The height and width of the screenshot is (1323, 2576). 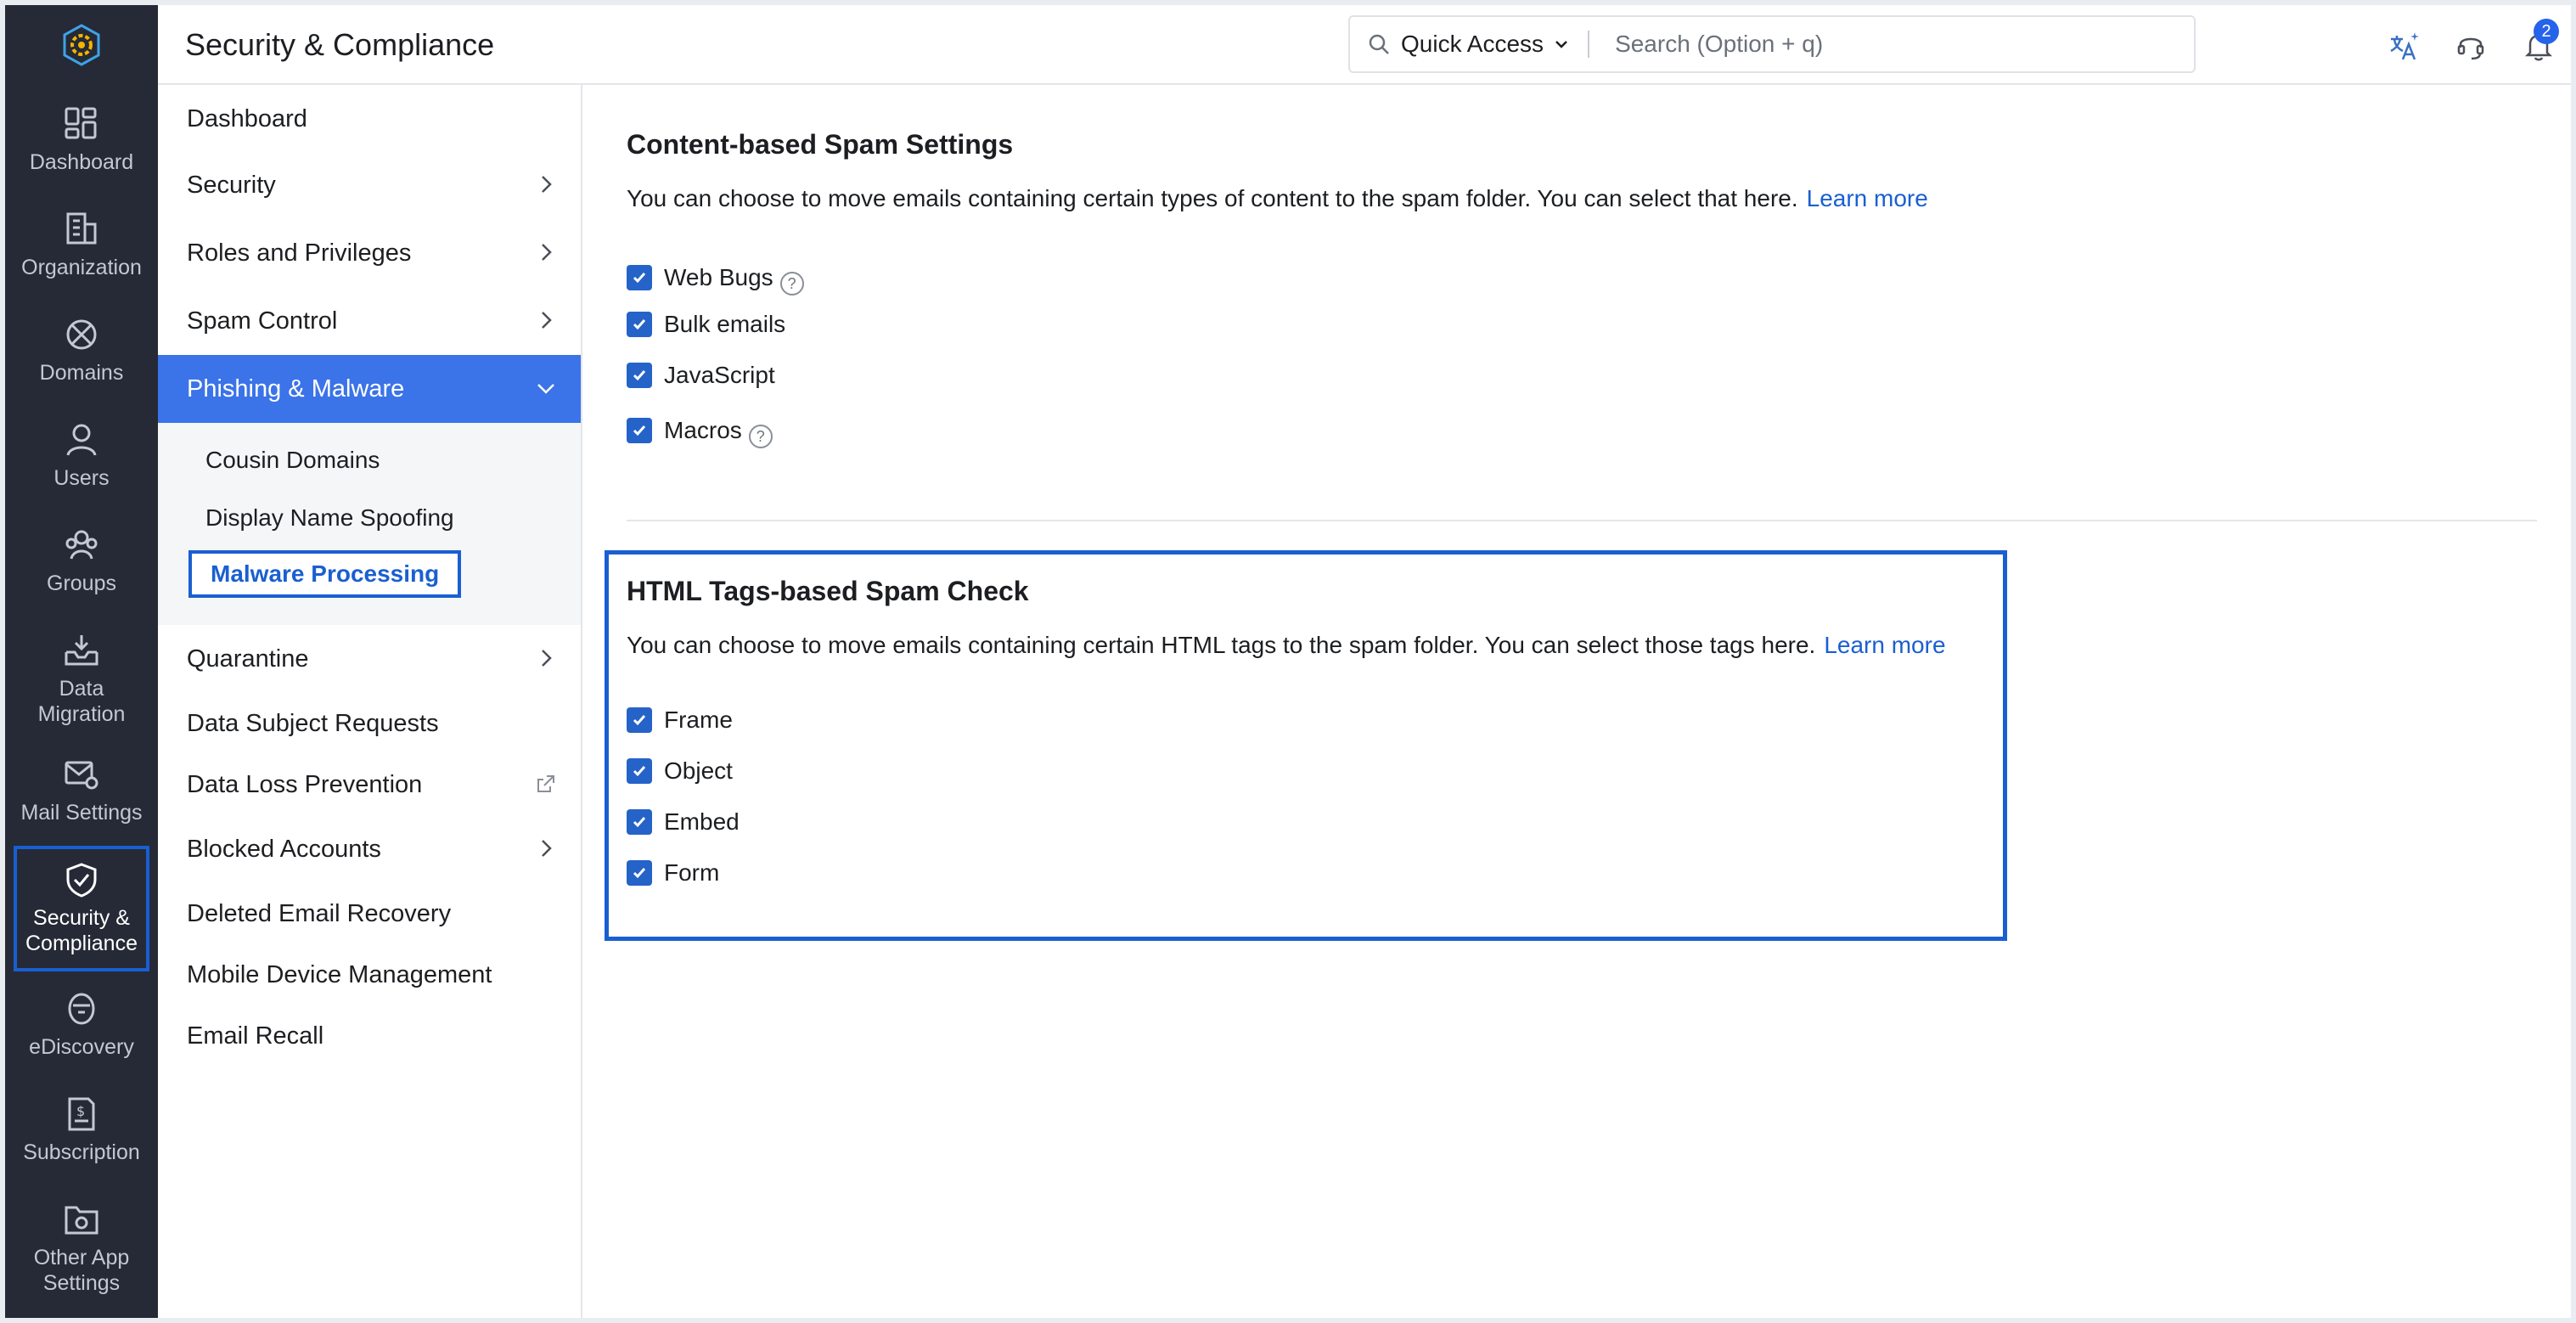 What do you see at coordinates (81, 1130) in the screenshot?
I see `rail-item-subscription: $ Subscription` at bounding box center [81, 1130].